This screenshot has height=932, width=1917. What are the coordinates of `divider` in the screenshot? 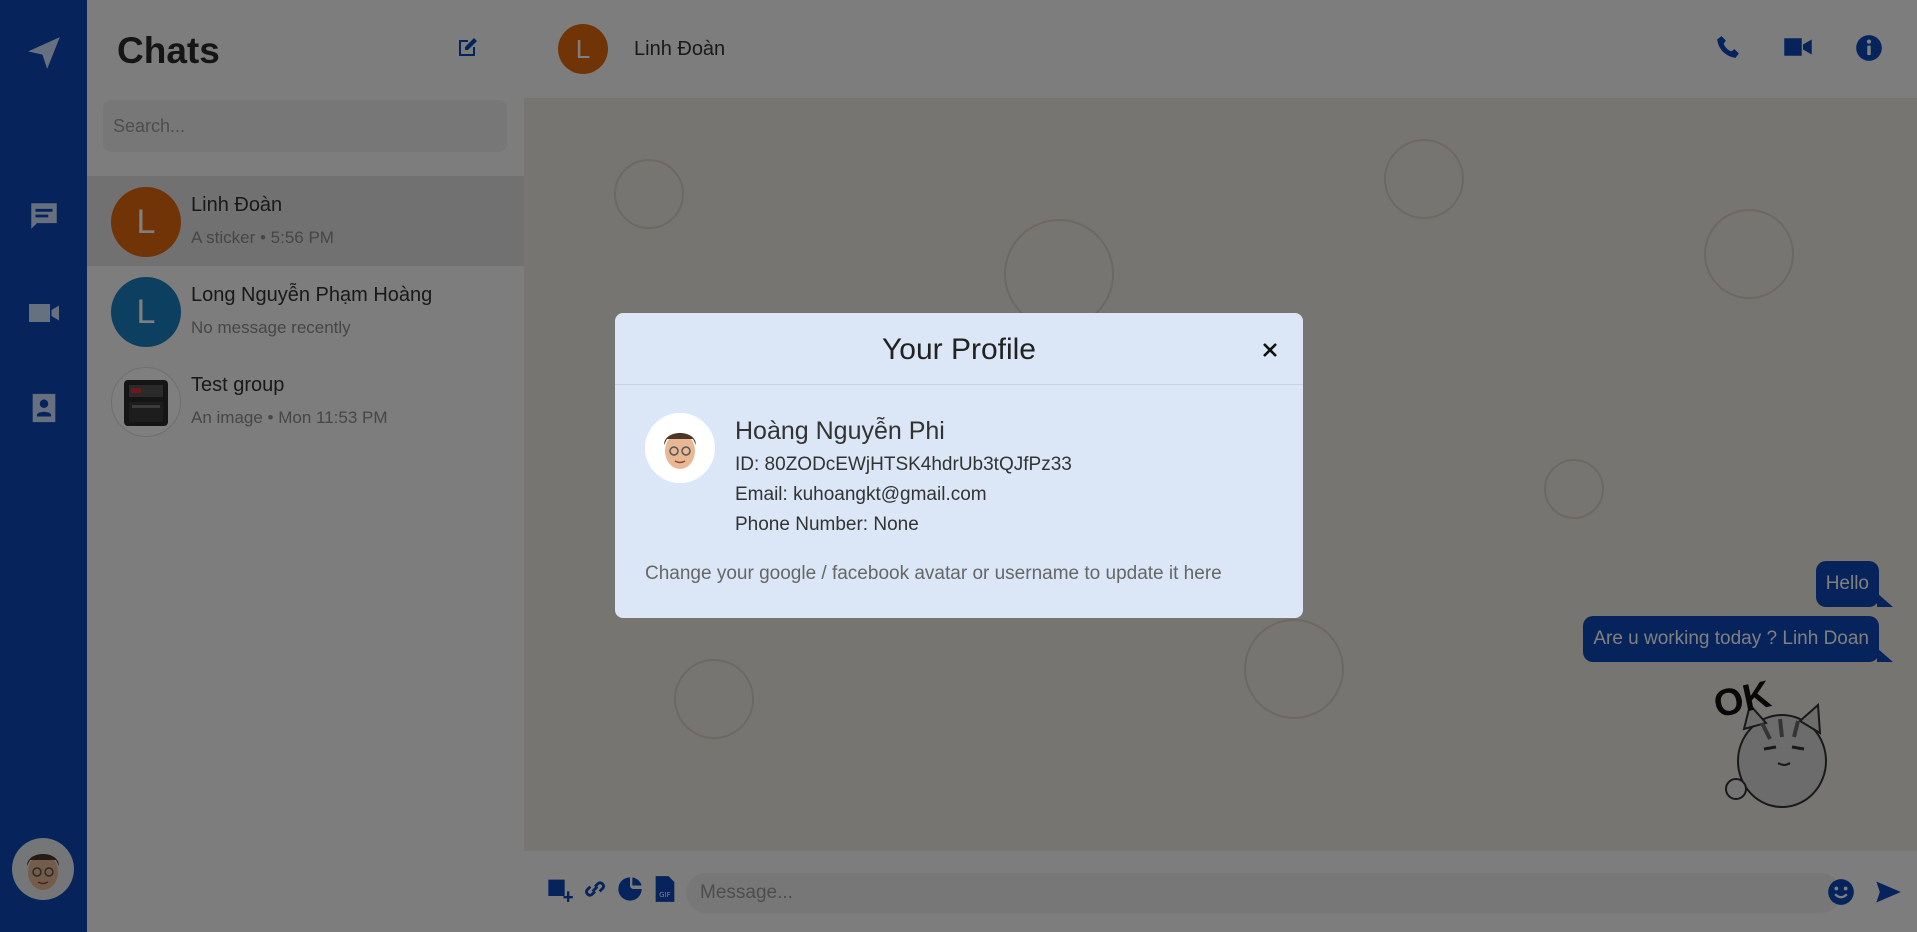 It's located at (959, 384).